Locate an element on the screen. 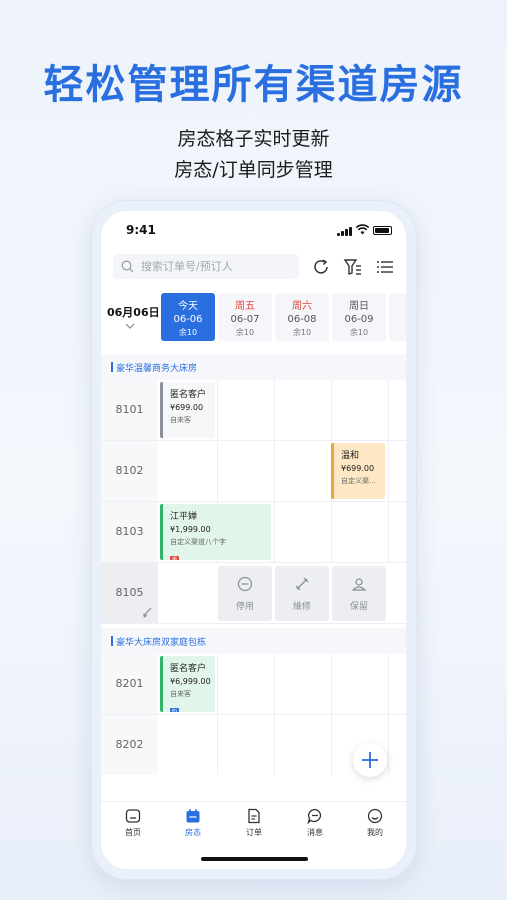 This screenshot has width=507, height=900. battery-icon is located at coordinates (382, 230).